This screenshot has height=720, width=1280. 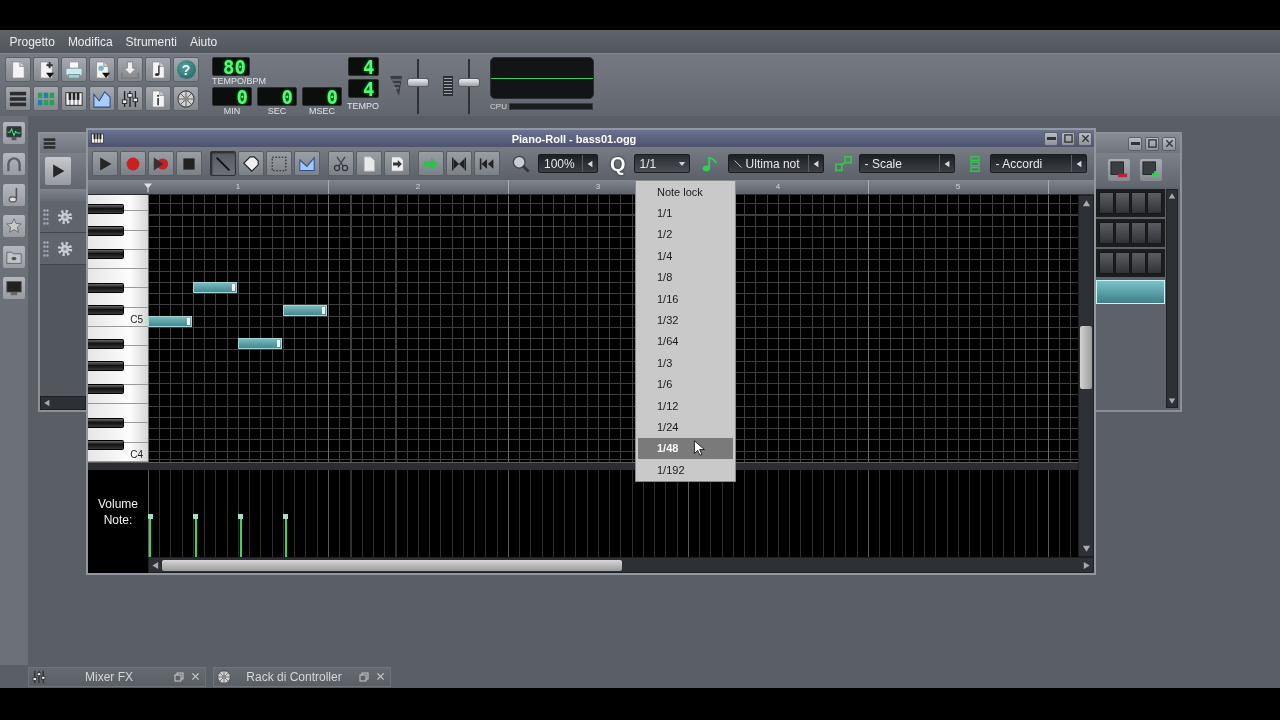 What do you see at coordinates (58, 171) in the screenshot?
I see `play-button` at bounding box center [58, 171].